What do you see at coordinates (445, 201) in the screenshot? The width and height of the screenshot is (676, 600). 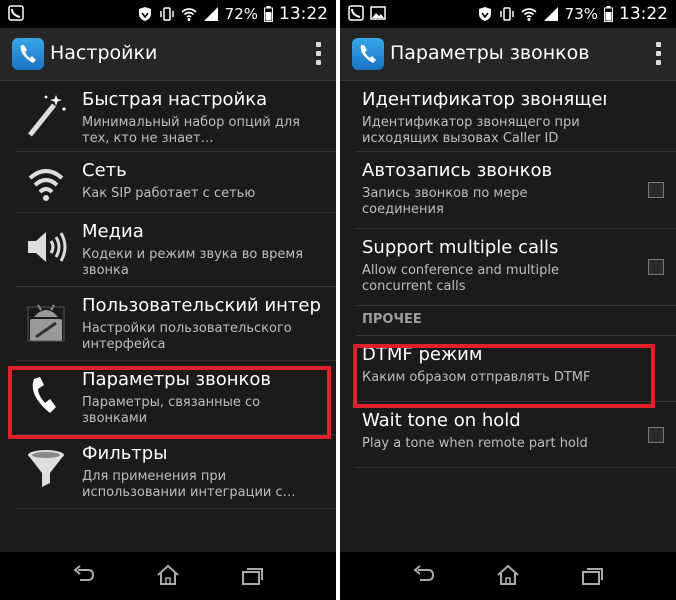 I see `item-summary: Запись звонков по мере соединения` at bounding box center [445, 201].